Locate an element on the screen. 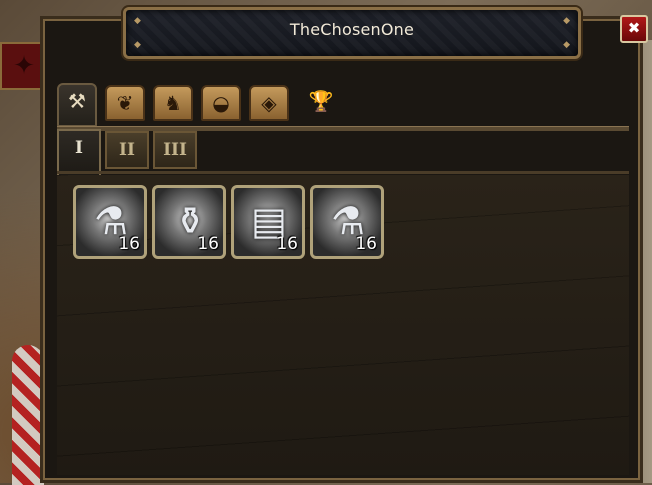  item-slot-round-flask: ⚗ 16 is located at coordinates (110, 222).